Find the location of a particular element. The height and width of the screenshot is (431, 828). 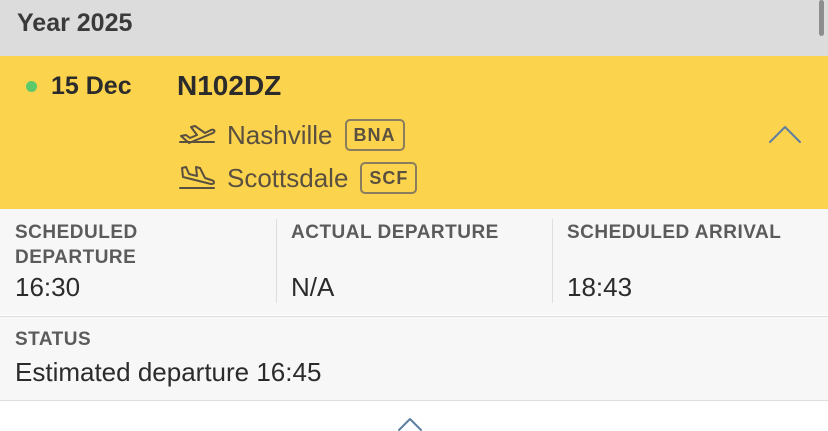

year-label: Year 2025 is located at coordinates (75, 23).